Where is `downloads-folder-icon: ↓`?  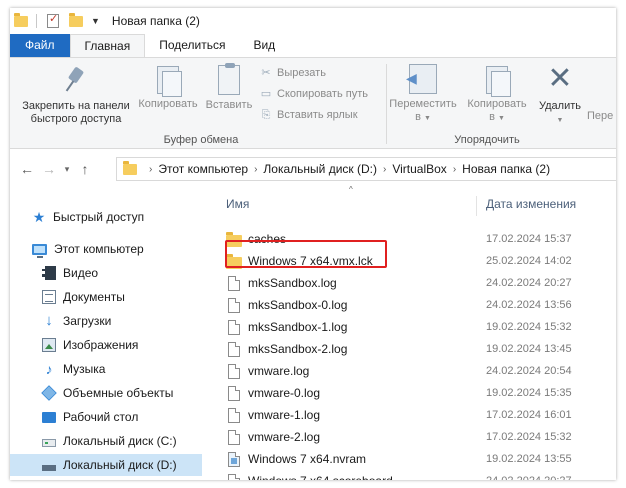
downloads-folder-icon: ↓ is located at coordinates (49, 320).